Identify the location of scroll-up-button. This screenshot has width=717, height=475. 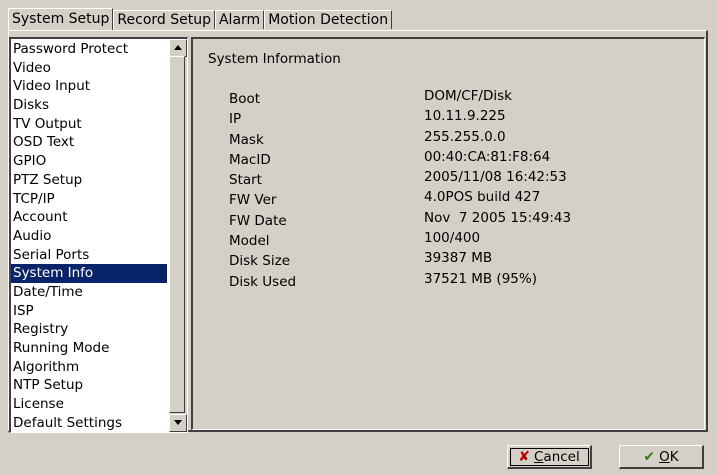
(178, 48).